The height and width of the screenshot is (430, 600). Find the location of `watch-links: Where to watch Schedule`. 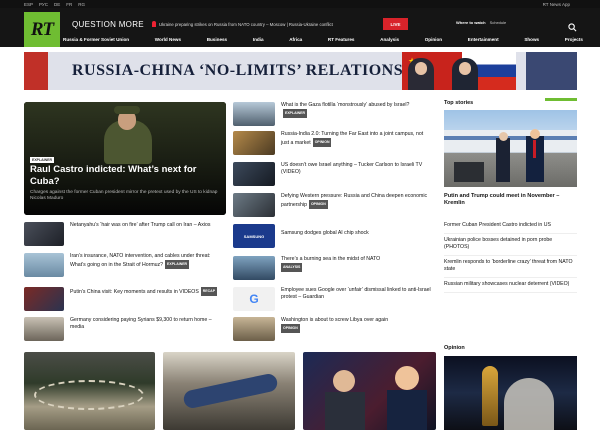

watch-links: Where to watch Schedule is located at coordinates (481, 22).